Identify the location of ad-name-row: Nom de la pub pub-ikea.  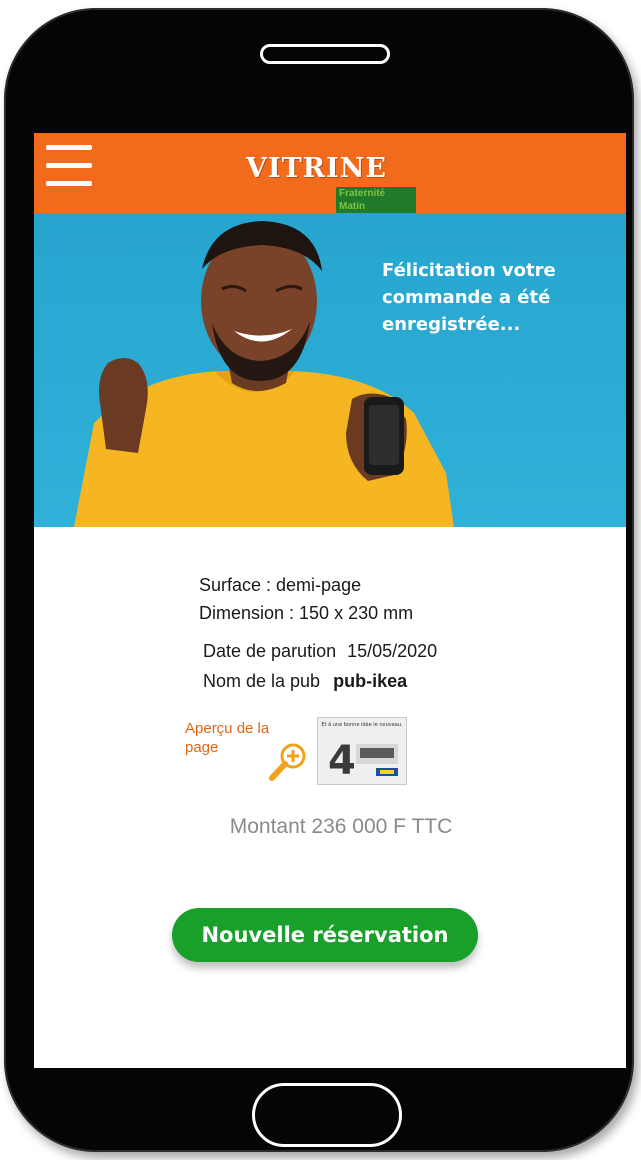
(305, 681).